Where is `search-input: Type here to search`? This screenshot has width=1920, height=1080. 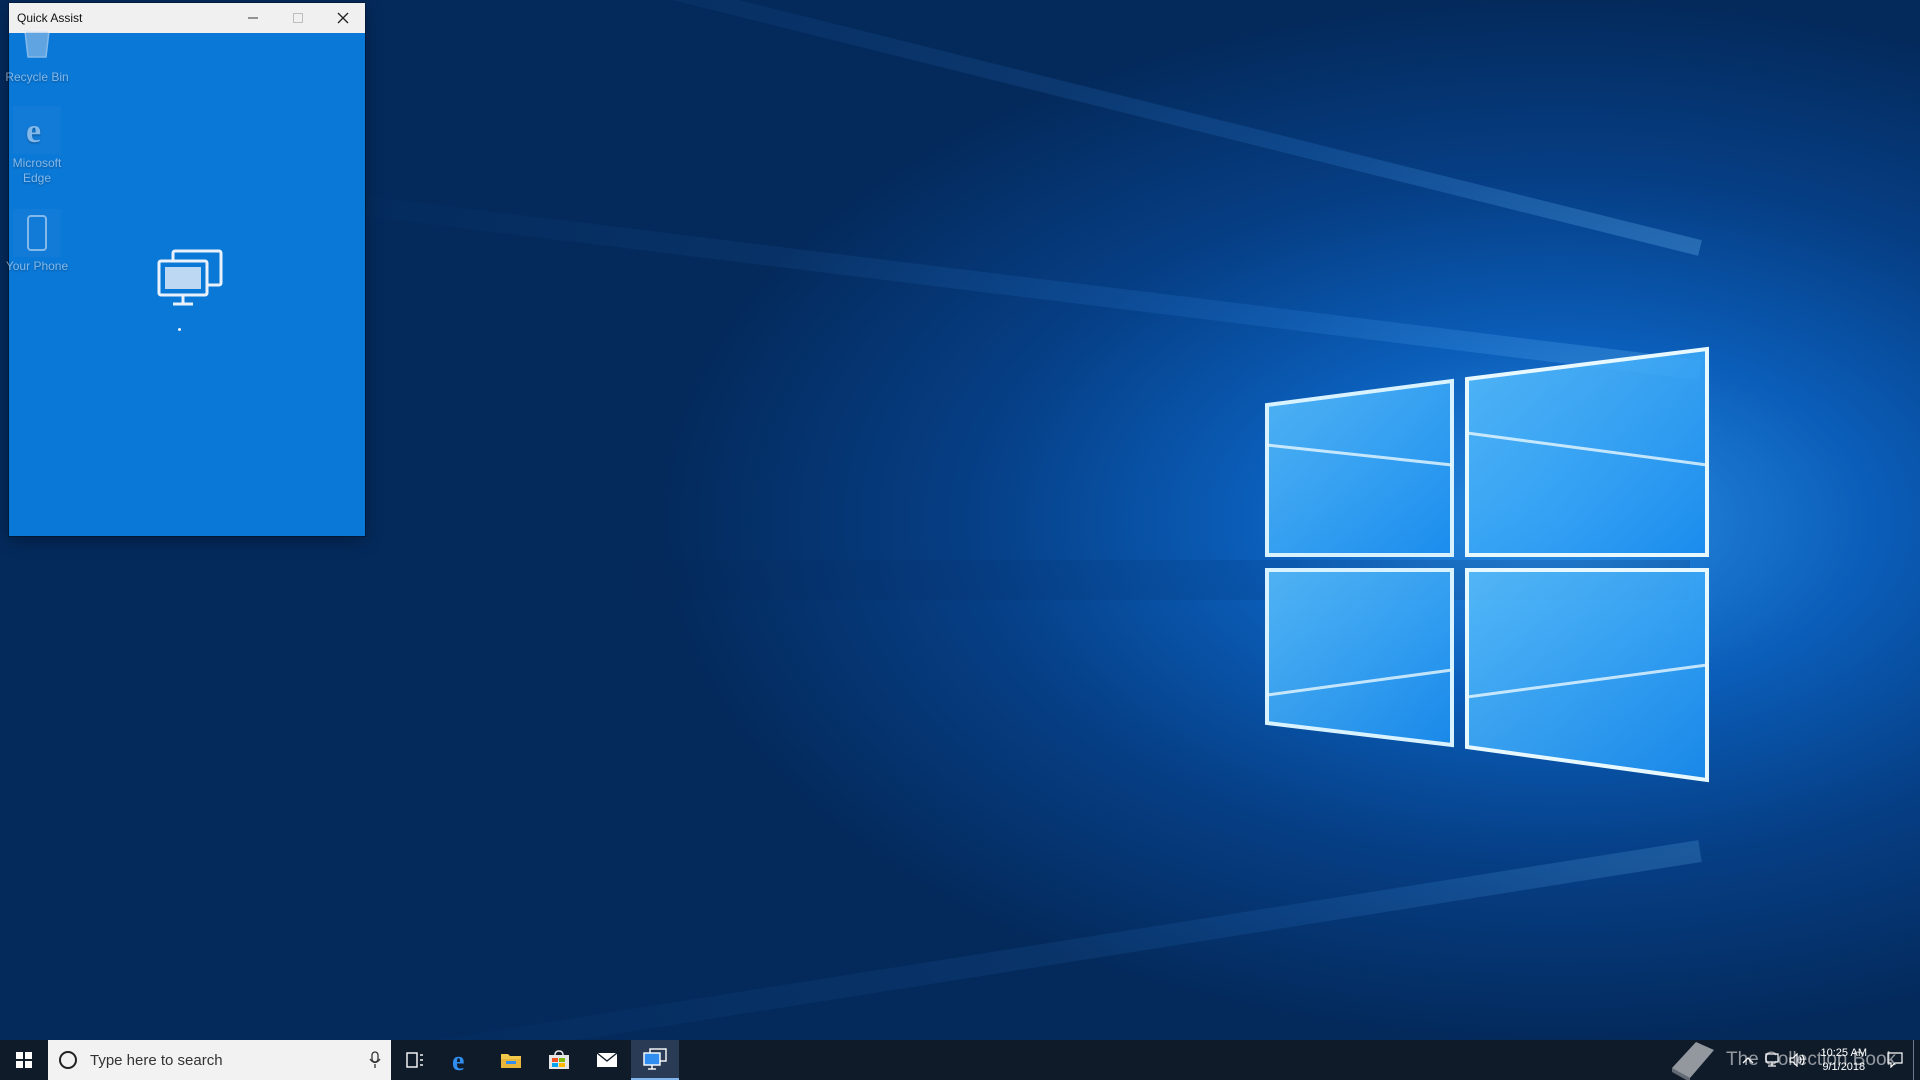
search-input: Type here to search is located at coordinates (219, 1060).